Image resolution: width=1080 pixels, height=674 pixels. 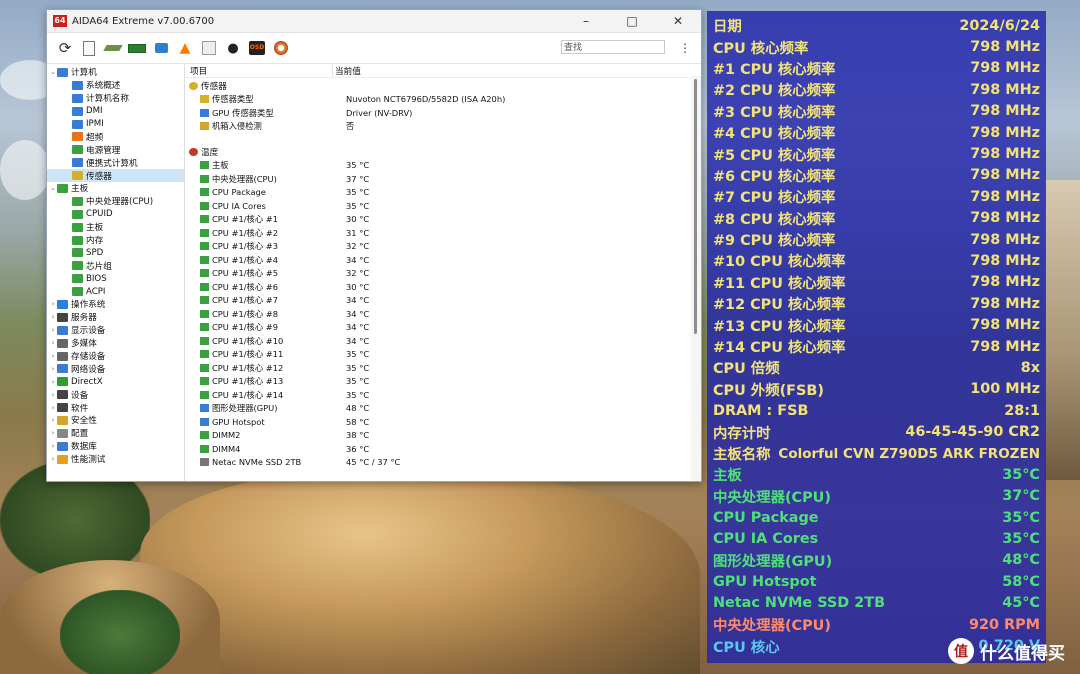 What do you see at coordinates (115, 317) in the screenshot?
I see `tree-item: › 服务器` at bounding box center [115, 317].